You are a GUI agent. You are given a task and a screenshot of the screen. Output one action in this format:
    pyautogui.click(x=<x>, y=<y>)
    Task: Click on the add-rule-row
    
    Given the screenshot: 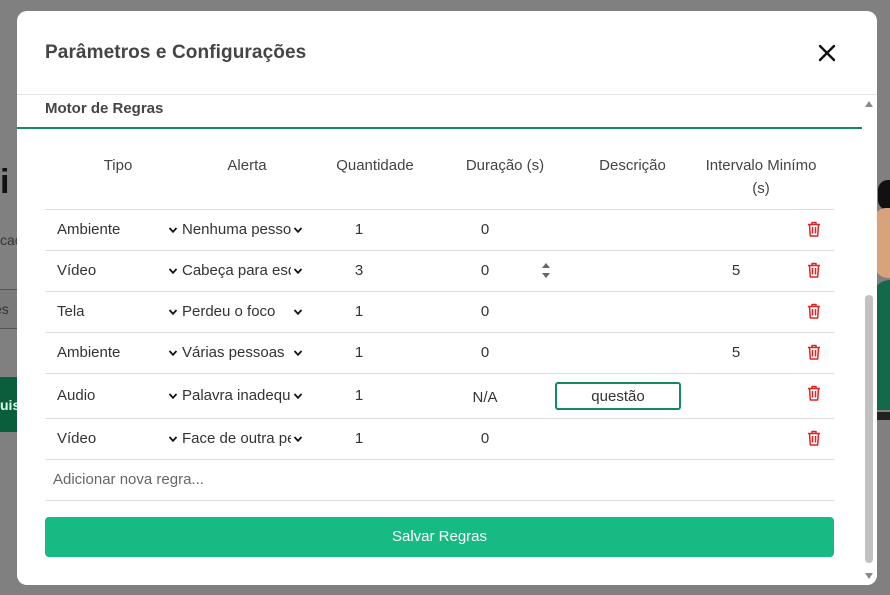 What is the action you would take?
    pyautogui.click(x=439, y=480)
    